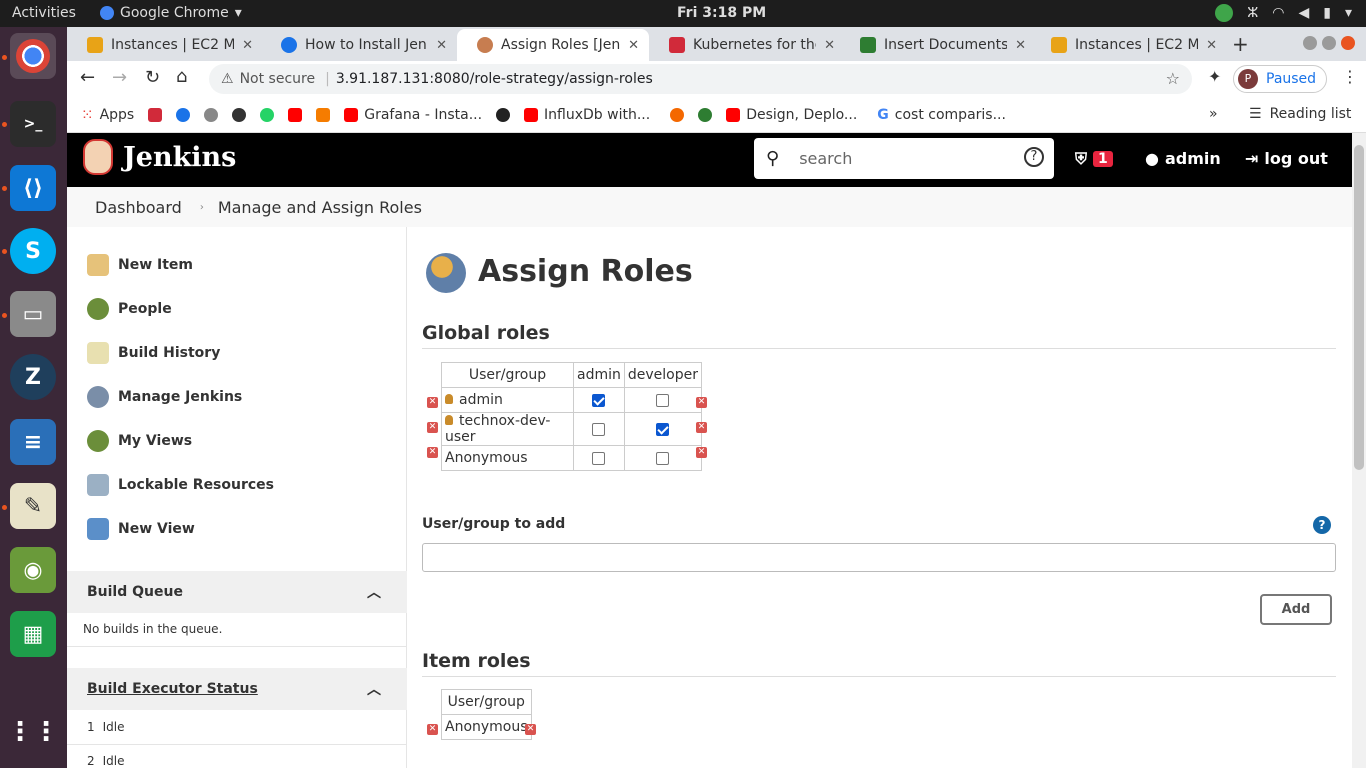 The height and width of the screenshot is (768, 1366). What do you see at coordinates (159, 157) in the screenshot?
I see `jenkins-logo: Jenkins` at bounding box center [159, 157].